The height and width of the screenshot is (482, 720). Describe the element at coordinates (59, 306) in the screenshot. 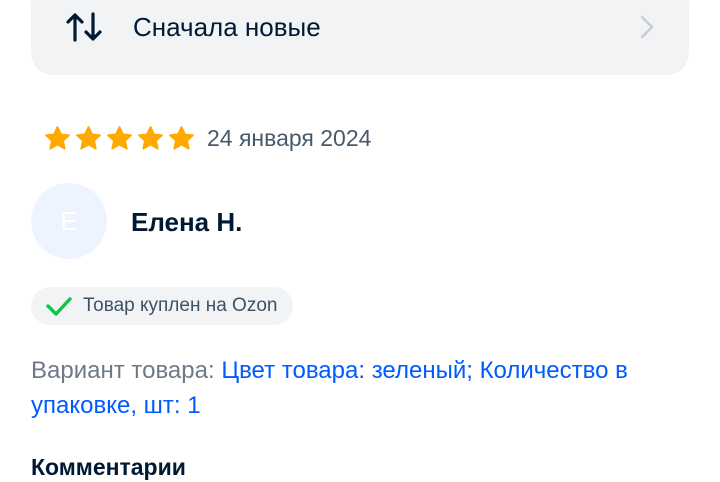

I see `check-icon` at that location.